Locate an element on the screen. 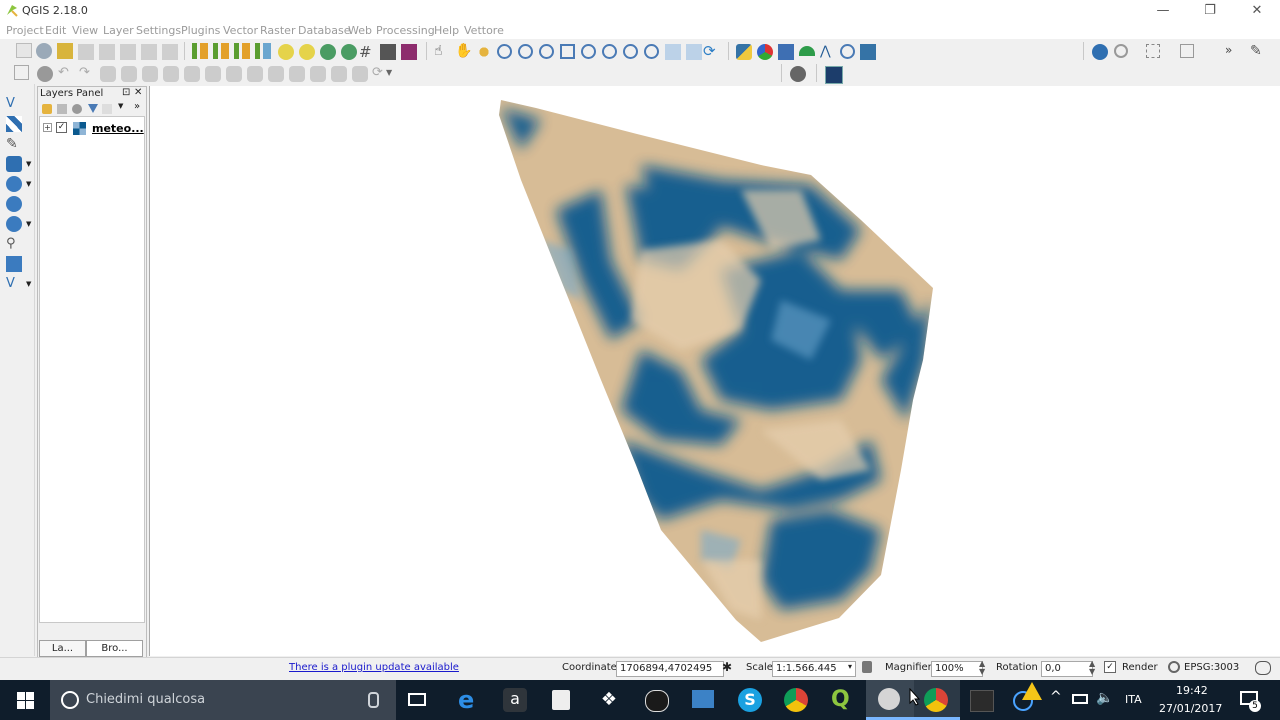 The height and width of the screenshot is (720, 1280). task-view-icon is located at coordinates (417, 699).